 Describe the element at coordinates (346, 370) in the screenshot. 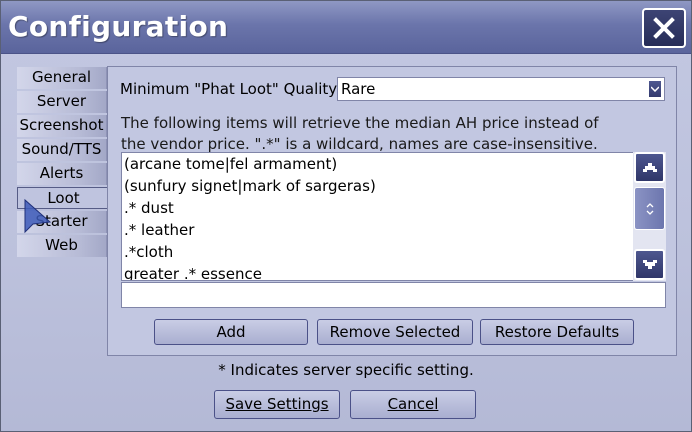

I see `server-specific-note: * Indicates server specific setting.` at that location.